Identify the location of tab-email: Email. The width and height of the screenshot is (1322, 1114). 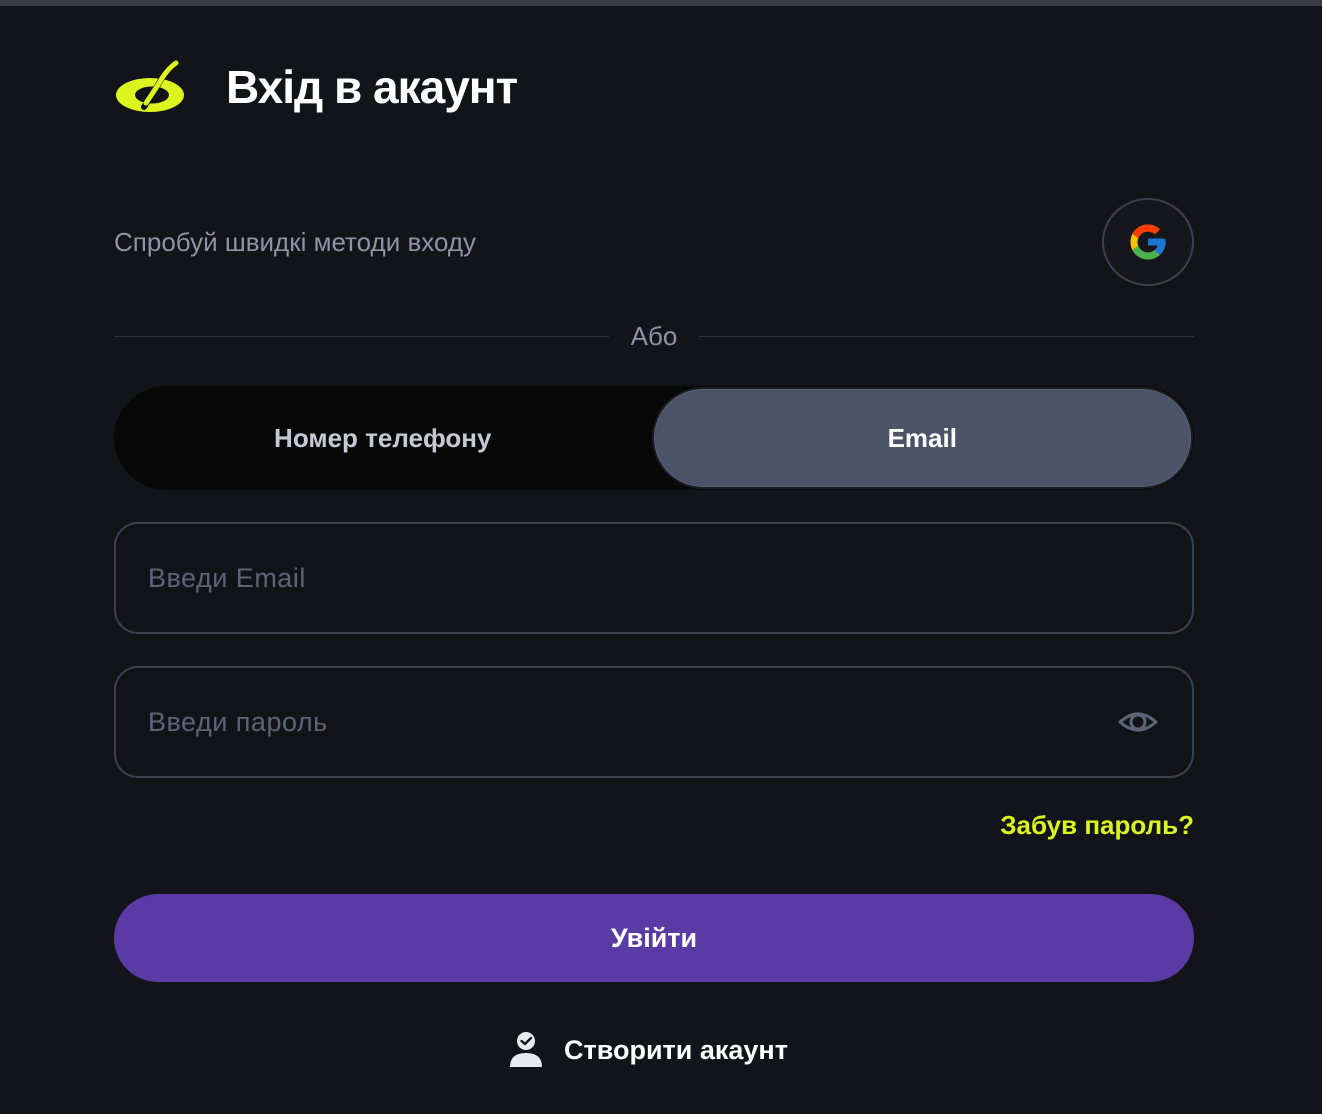
(922, 438).